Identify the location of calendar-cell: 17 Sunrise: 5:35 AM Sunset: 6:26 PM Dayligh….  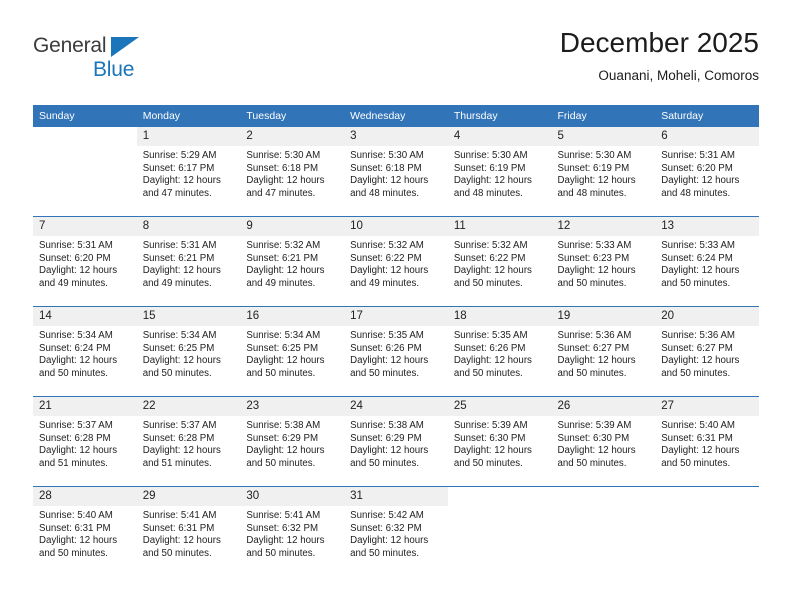
(396, 351).